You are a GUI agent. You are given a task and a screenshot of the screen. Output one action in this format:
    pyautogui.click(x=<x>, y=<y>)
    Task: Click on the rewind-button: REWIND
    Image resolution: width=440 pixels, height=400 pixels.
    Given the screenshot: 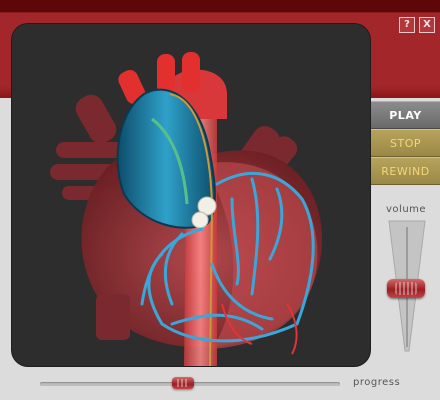 What is the action you would take?
    pyautogui.click(x=405, y=171)
    